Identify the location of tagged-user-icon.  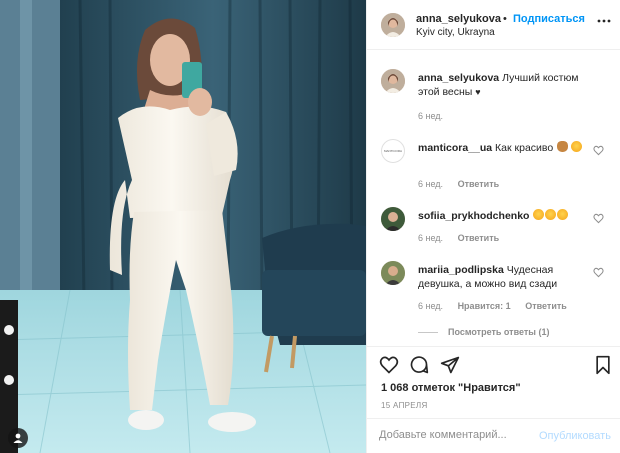
(18, 438).